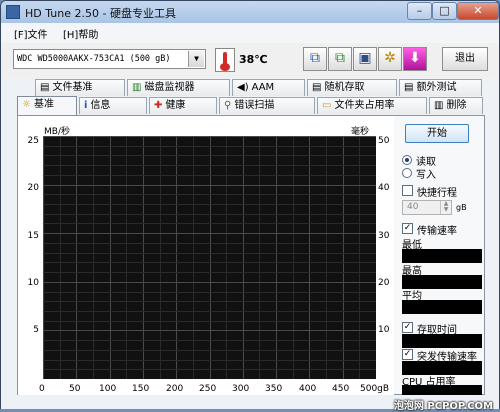 The width and height of the screenshot is (500, 412). What do you see at coordinates (407, 173) in the screenshot?
I see `write-radio` at bounding box center [407, 173].